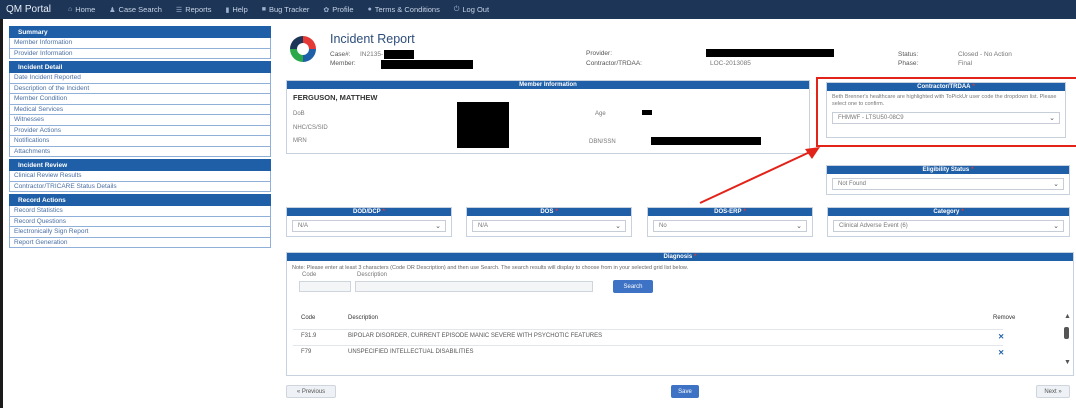 This screenshot has height=408, width=1076. I want to click on description-input, so click(474, 286).